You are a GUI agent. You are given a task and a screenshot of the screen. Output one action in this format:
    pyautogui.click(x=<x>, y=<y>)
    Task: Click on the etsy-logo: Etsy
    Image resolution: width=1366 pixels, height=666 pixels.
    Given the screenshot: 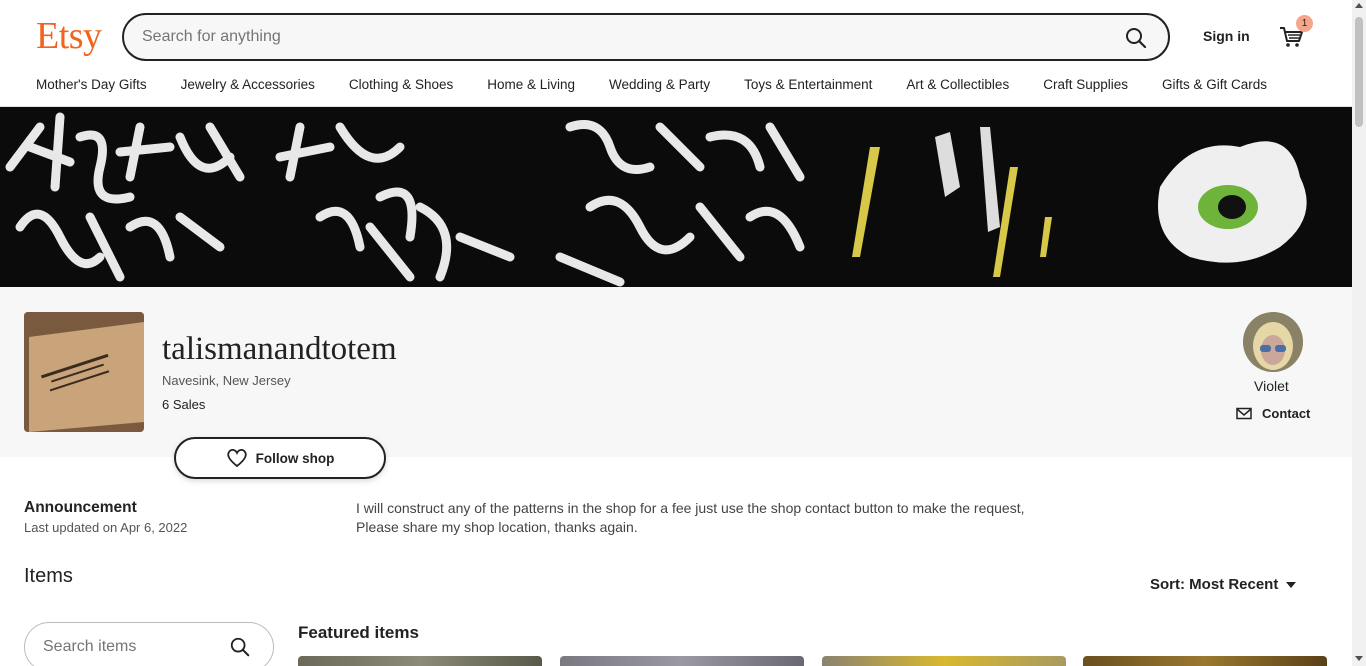 What is the action you would take?
    pyautogui.click(x=69, y=36)
    